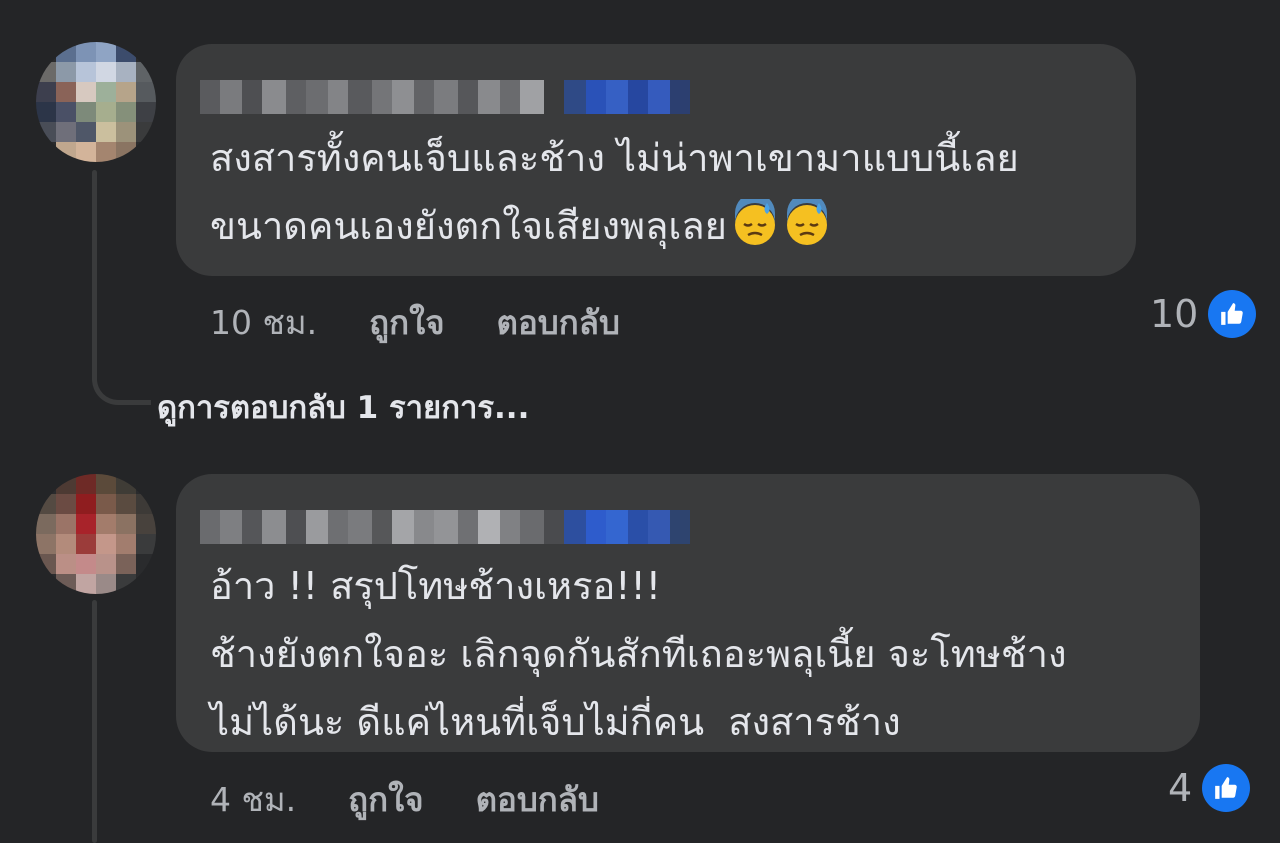  What do you see at coordinates (121, 382) in the screenshot?
I see `thread-connector-curve` at bounding box center [121, 382].